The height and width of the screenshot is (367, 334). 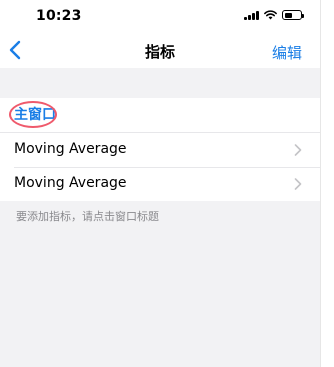 What do you see at coordinates (288, 15) in the screenshot?
I see `battery-level` at bounding box center [288, 15].